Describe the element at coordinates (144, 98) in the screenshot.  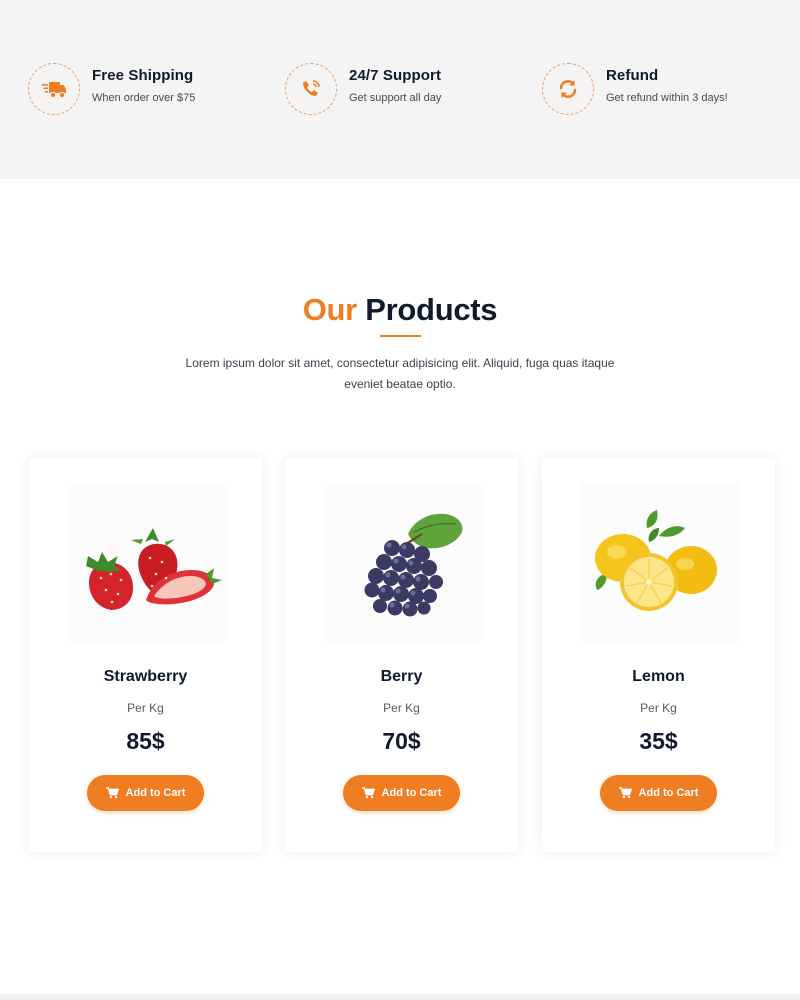
I see `feature-subtitle: When order over $75` at that location.